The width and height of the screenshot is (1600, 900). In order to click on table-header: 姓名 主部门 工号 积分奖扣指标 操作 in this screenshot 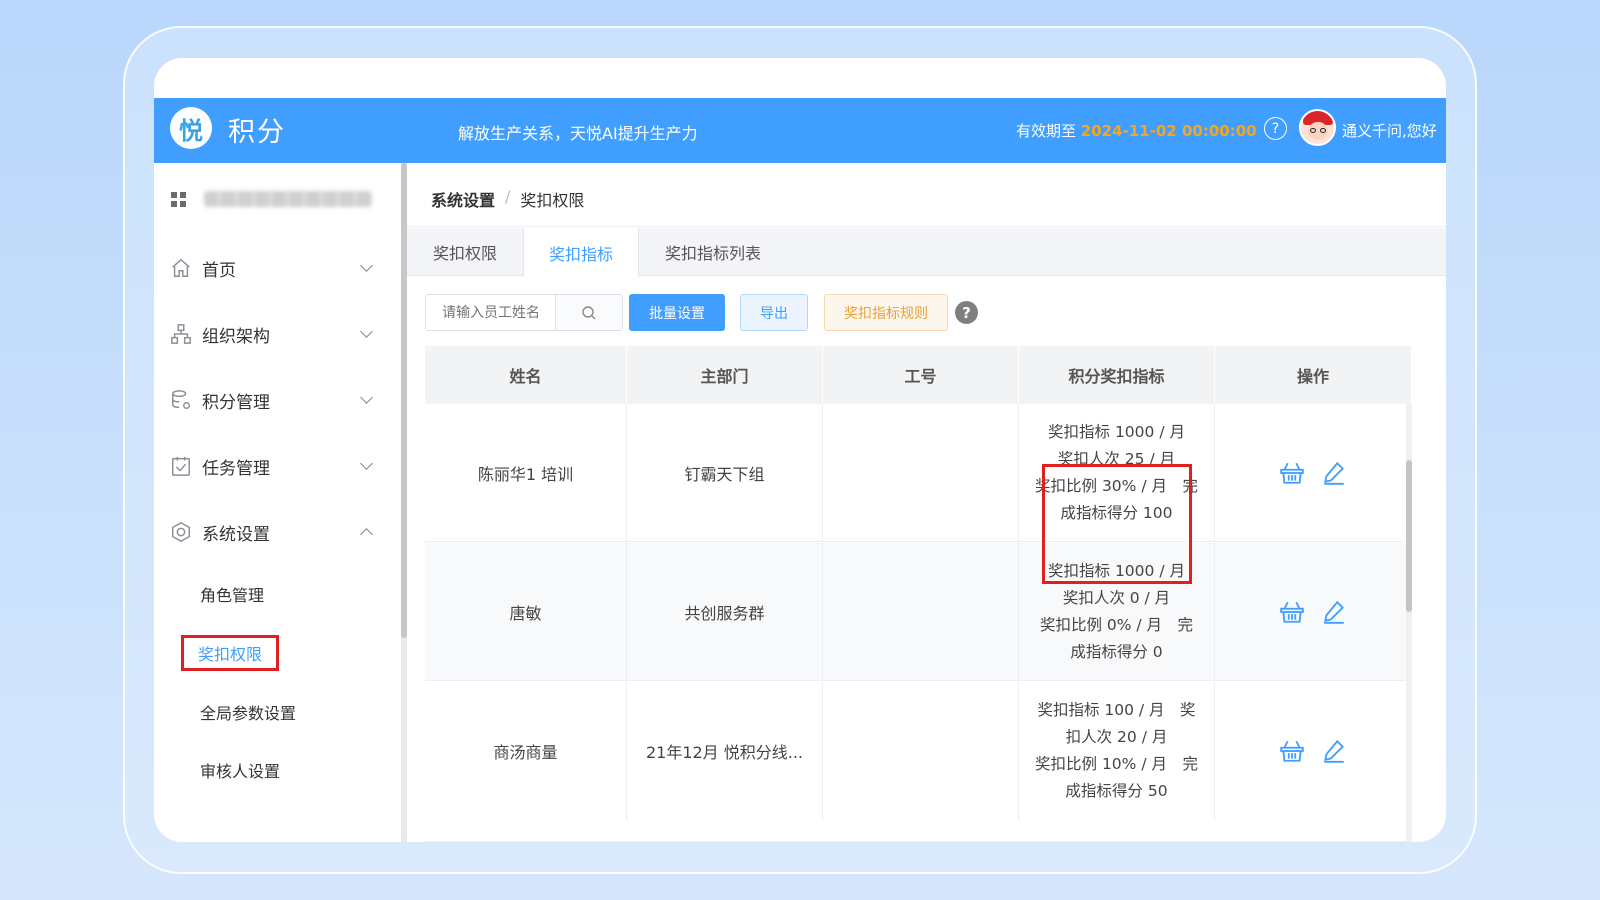, I will do `click(918, 375)`.